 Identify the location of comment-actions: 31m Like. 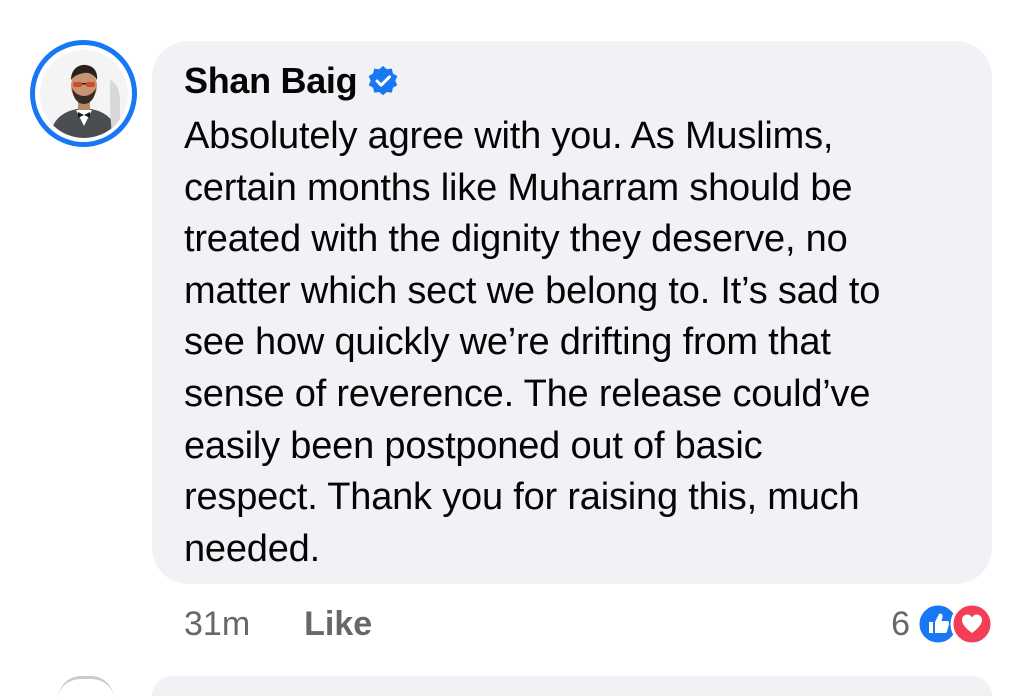
(278, 624).